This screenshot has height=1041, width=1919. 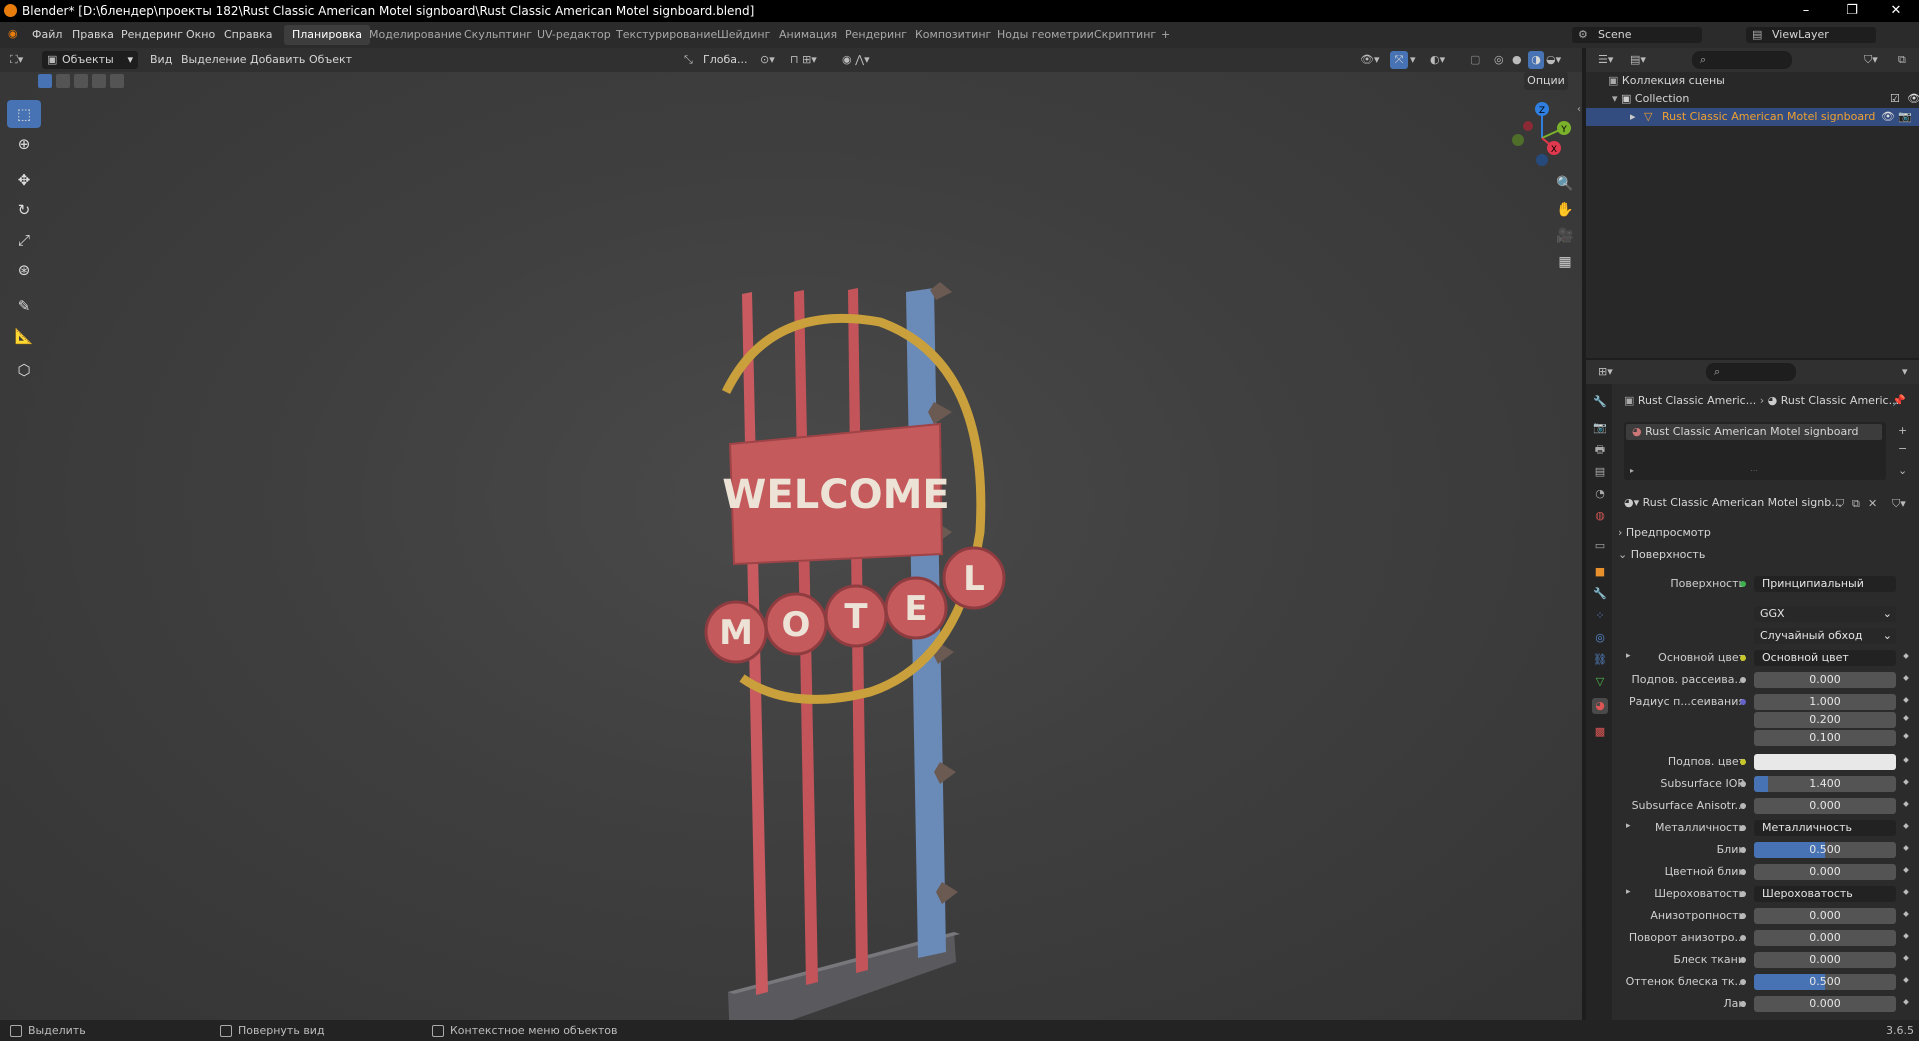 I want to click on annotate-tool-icon: ✎, so click(x=24, y=306).